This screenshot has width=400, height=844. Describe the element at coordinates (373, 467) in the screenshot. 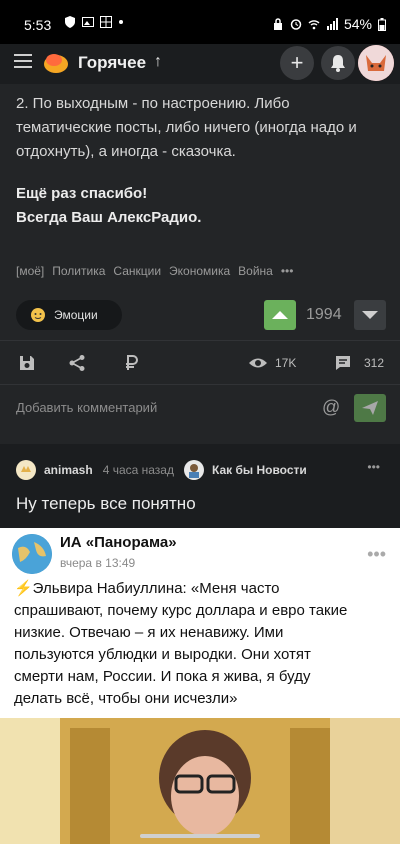

I see `post-more-button: •••` at that location.